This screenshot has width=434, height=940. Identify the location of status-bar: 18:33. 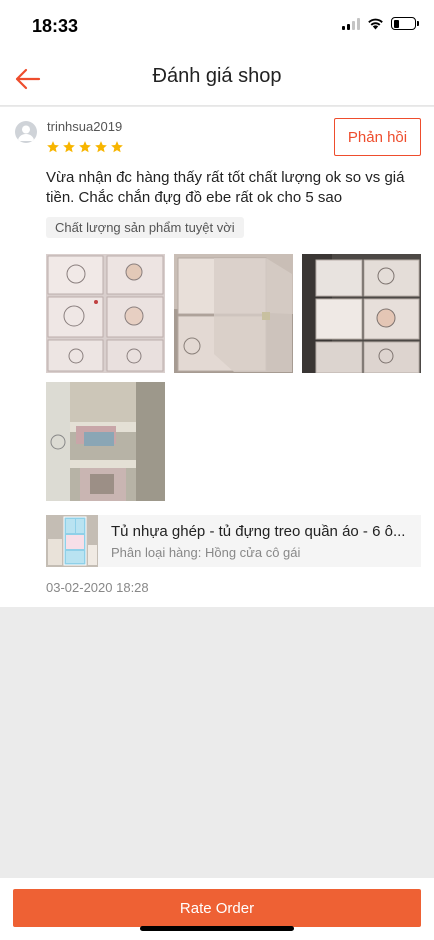
(217, 26).